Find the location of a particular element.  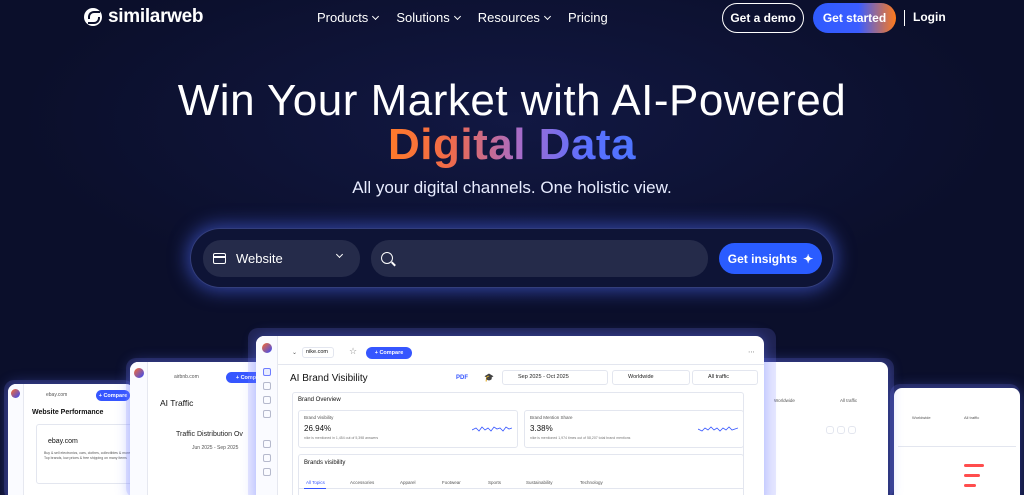

tab-sports: Sports is located at coordinates (494, 482).